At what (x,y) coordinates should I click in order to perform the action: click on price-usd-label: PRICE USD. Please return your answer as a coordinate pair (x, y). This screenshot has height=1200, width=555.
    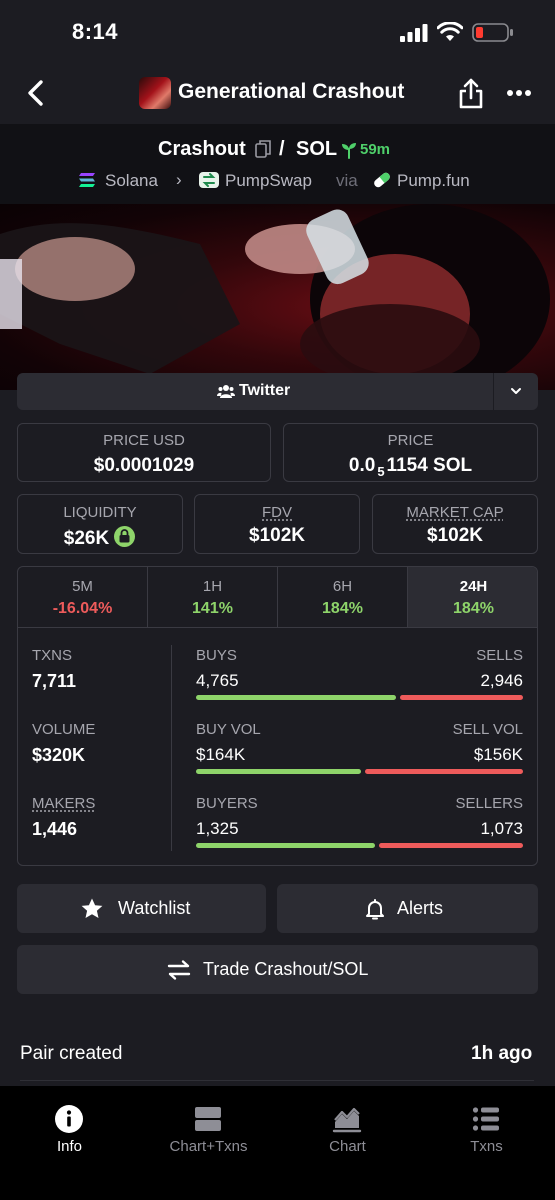
    Looking at the image, I should click on (144, 440).